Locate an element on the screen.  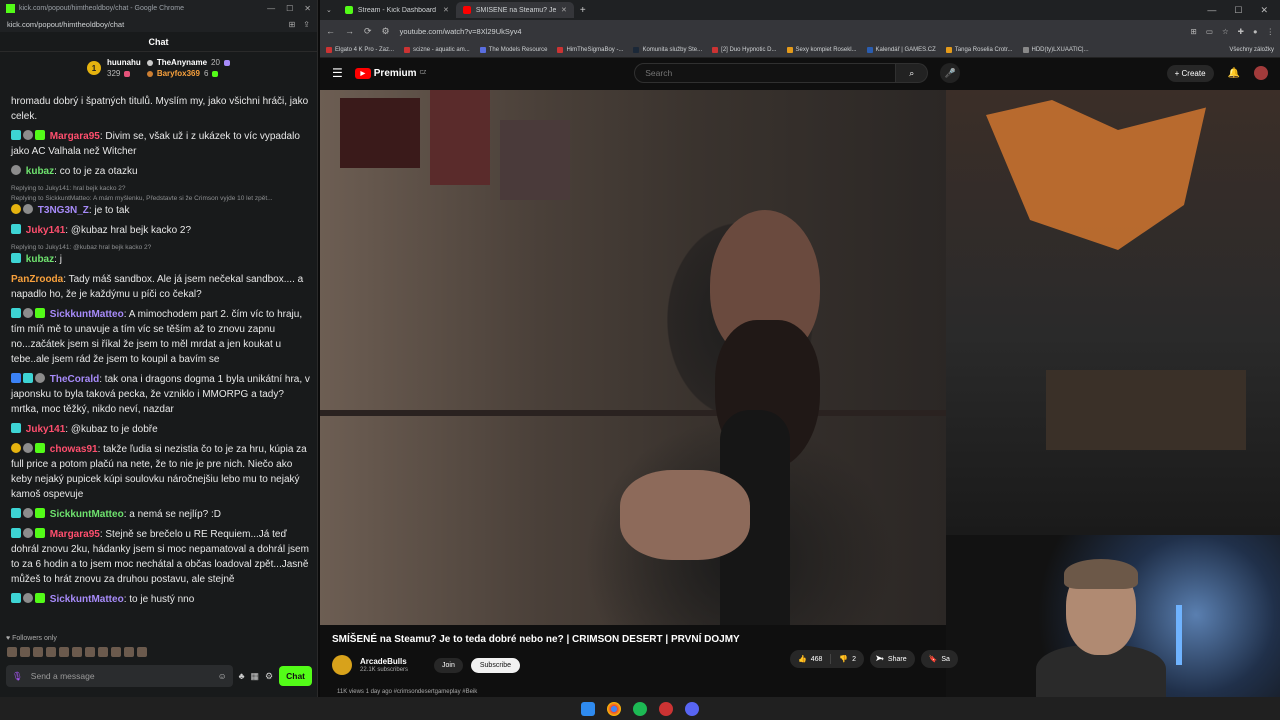
start-button-icon is located at coordinates (588, 708).